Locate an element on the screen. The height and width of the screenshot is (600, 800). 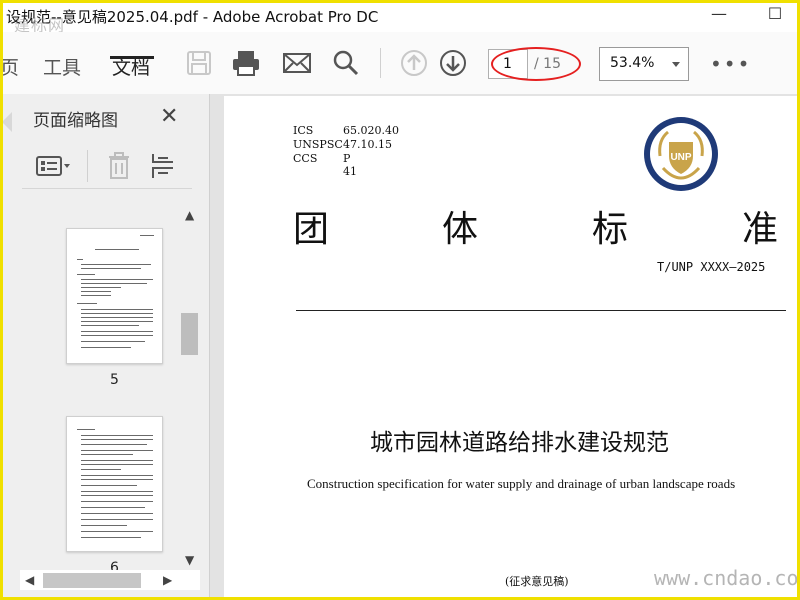
panel-toolbar is located at coordinates (107, 166).